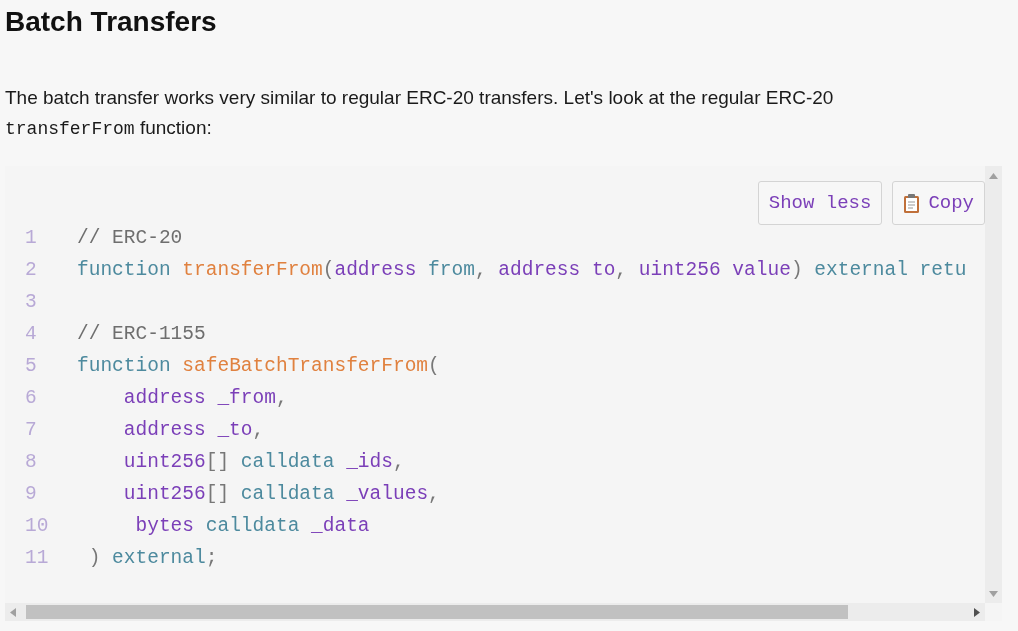  What do you see at coordinates (141, 334) in the screenshot?
I see `code-comment: // ERC-1155` at bounding box center [141, 334].